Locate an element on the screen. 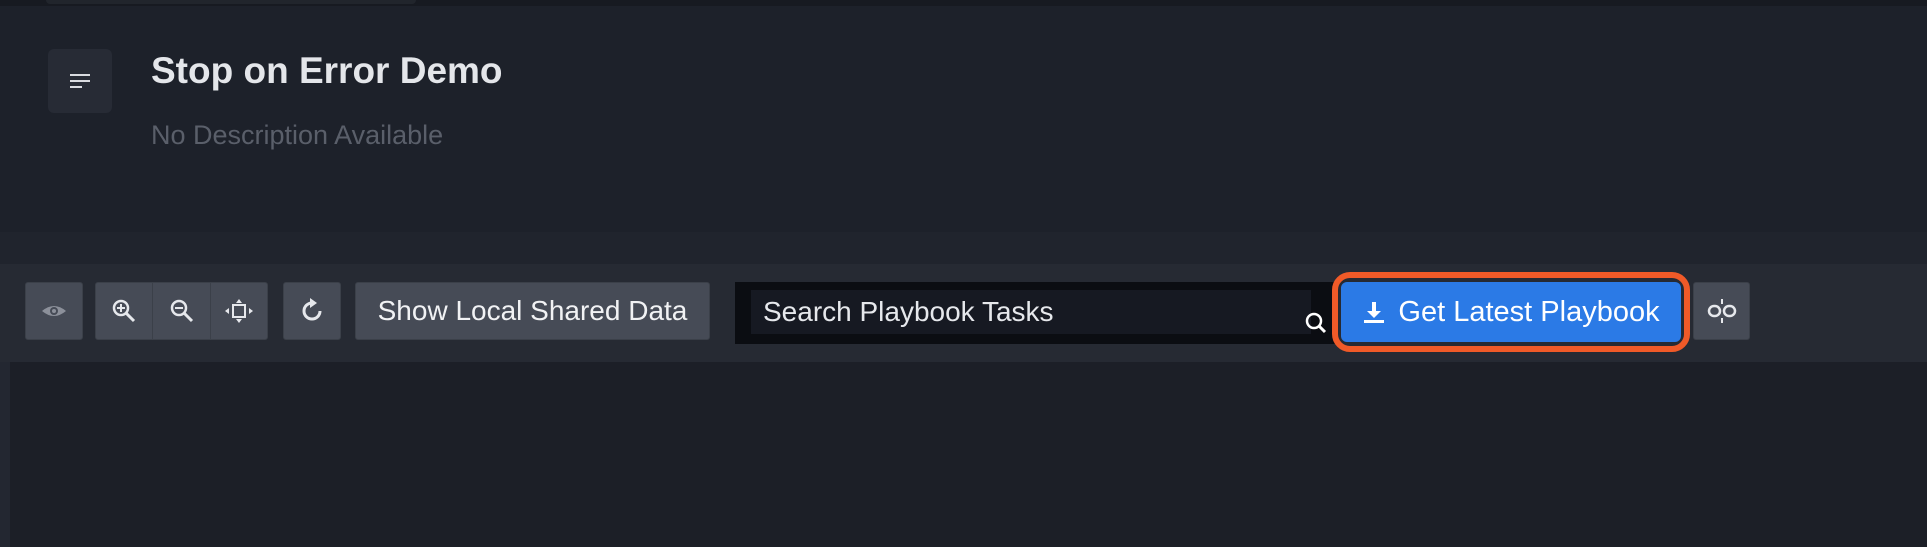  fit-to-screen-icon is located at coordinates (239, 311).